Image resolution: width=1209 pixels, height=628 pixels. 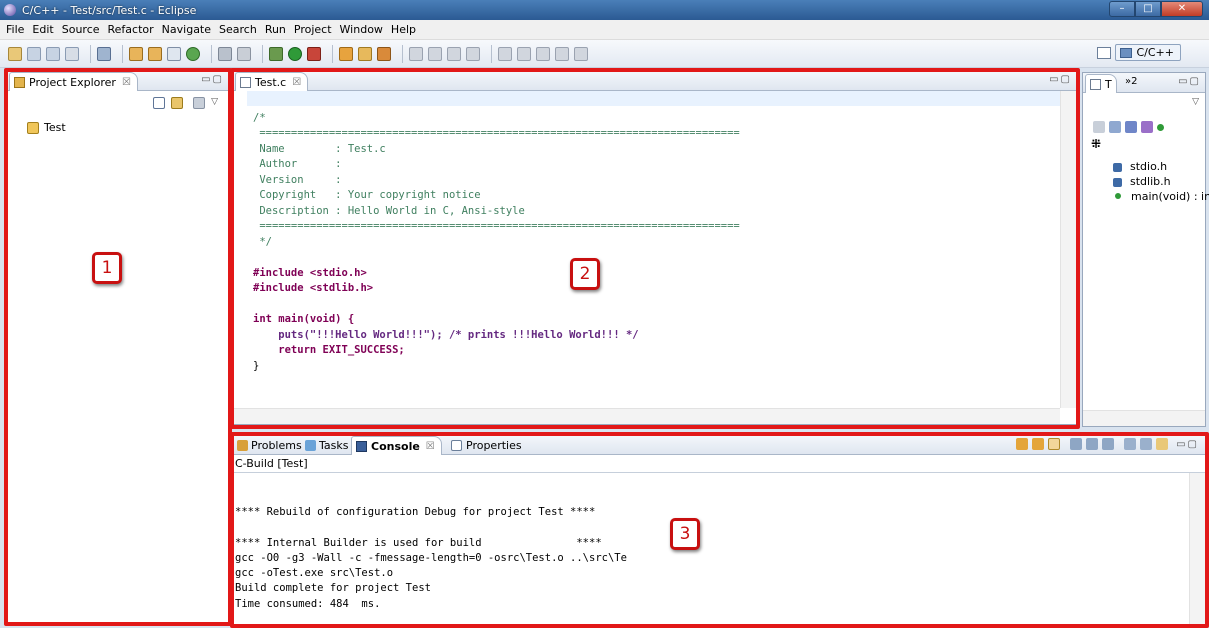 What do you see at coordinates (346, 53) in the screenshot?
I see `open-type-icon` at bounding box center [346, 53].